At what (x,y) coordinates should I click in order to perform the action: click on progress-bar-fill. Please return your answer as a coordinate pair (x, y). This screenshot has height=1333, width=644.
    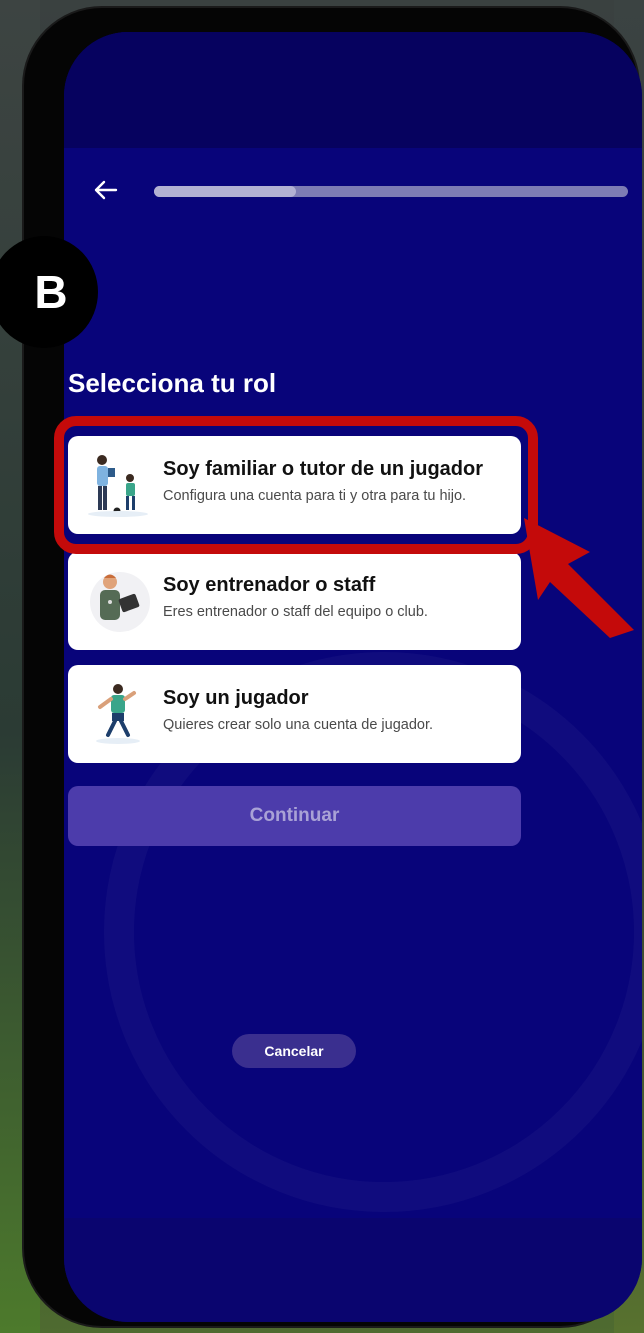
    Looking at the image, I should click on (225, 191).